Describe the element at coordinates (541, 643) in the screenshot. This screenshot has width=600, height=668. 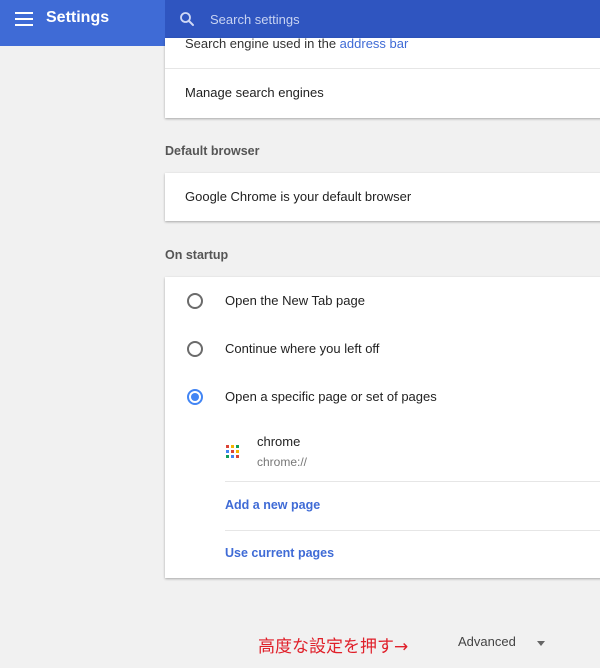
I see `caret-down-icon` at that location.